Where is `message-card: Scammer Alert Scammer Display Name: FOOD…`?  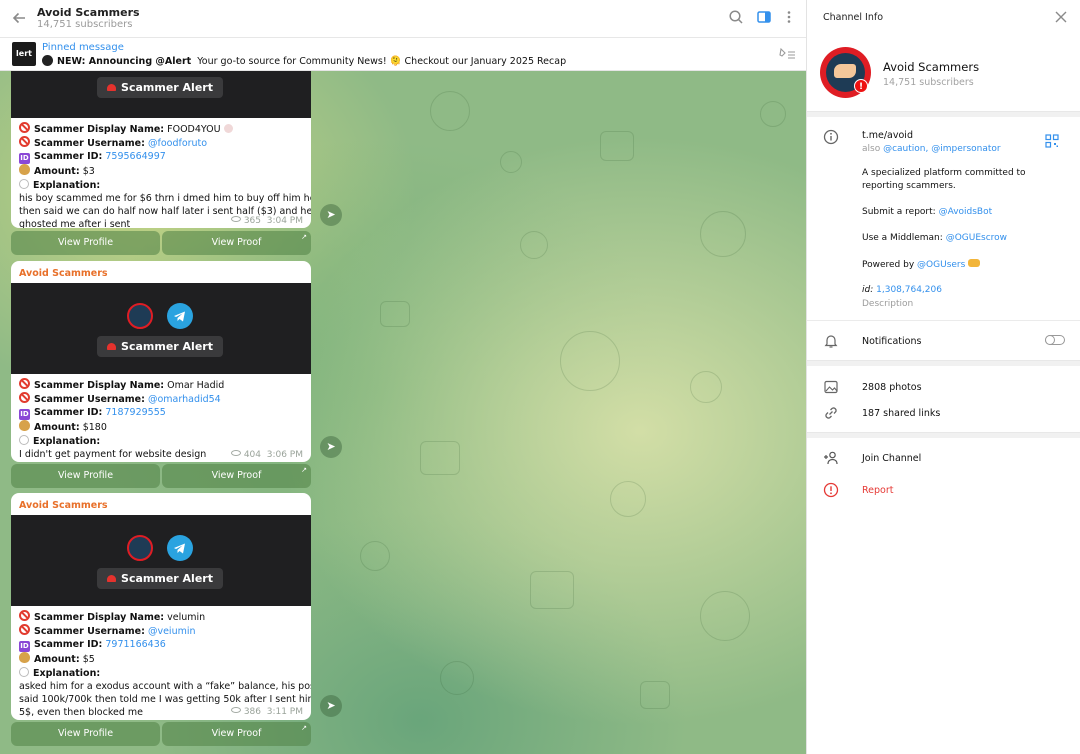 message-card: Scammer Alert Scammer Display Name: FOOD… is located at coordinates (161, 149).